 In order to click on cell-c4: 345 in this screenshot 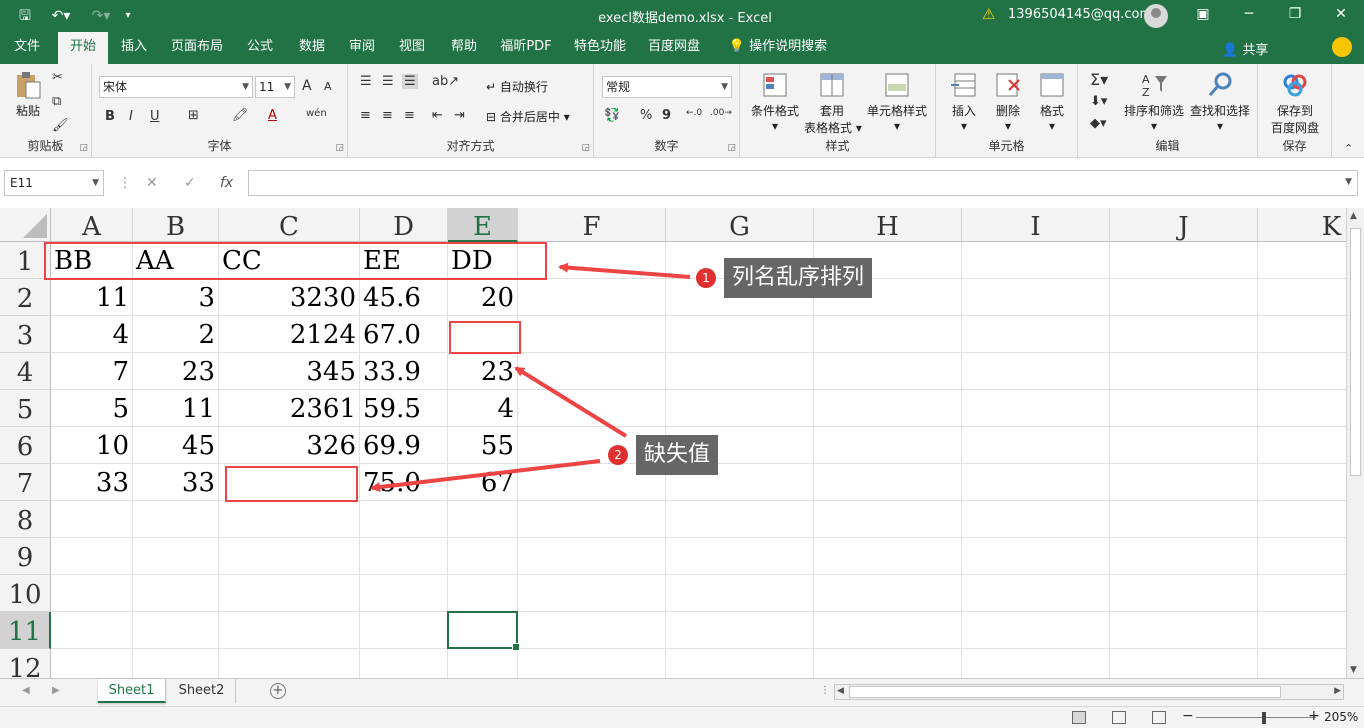, I will do `click(289, 371)`.